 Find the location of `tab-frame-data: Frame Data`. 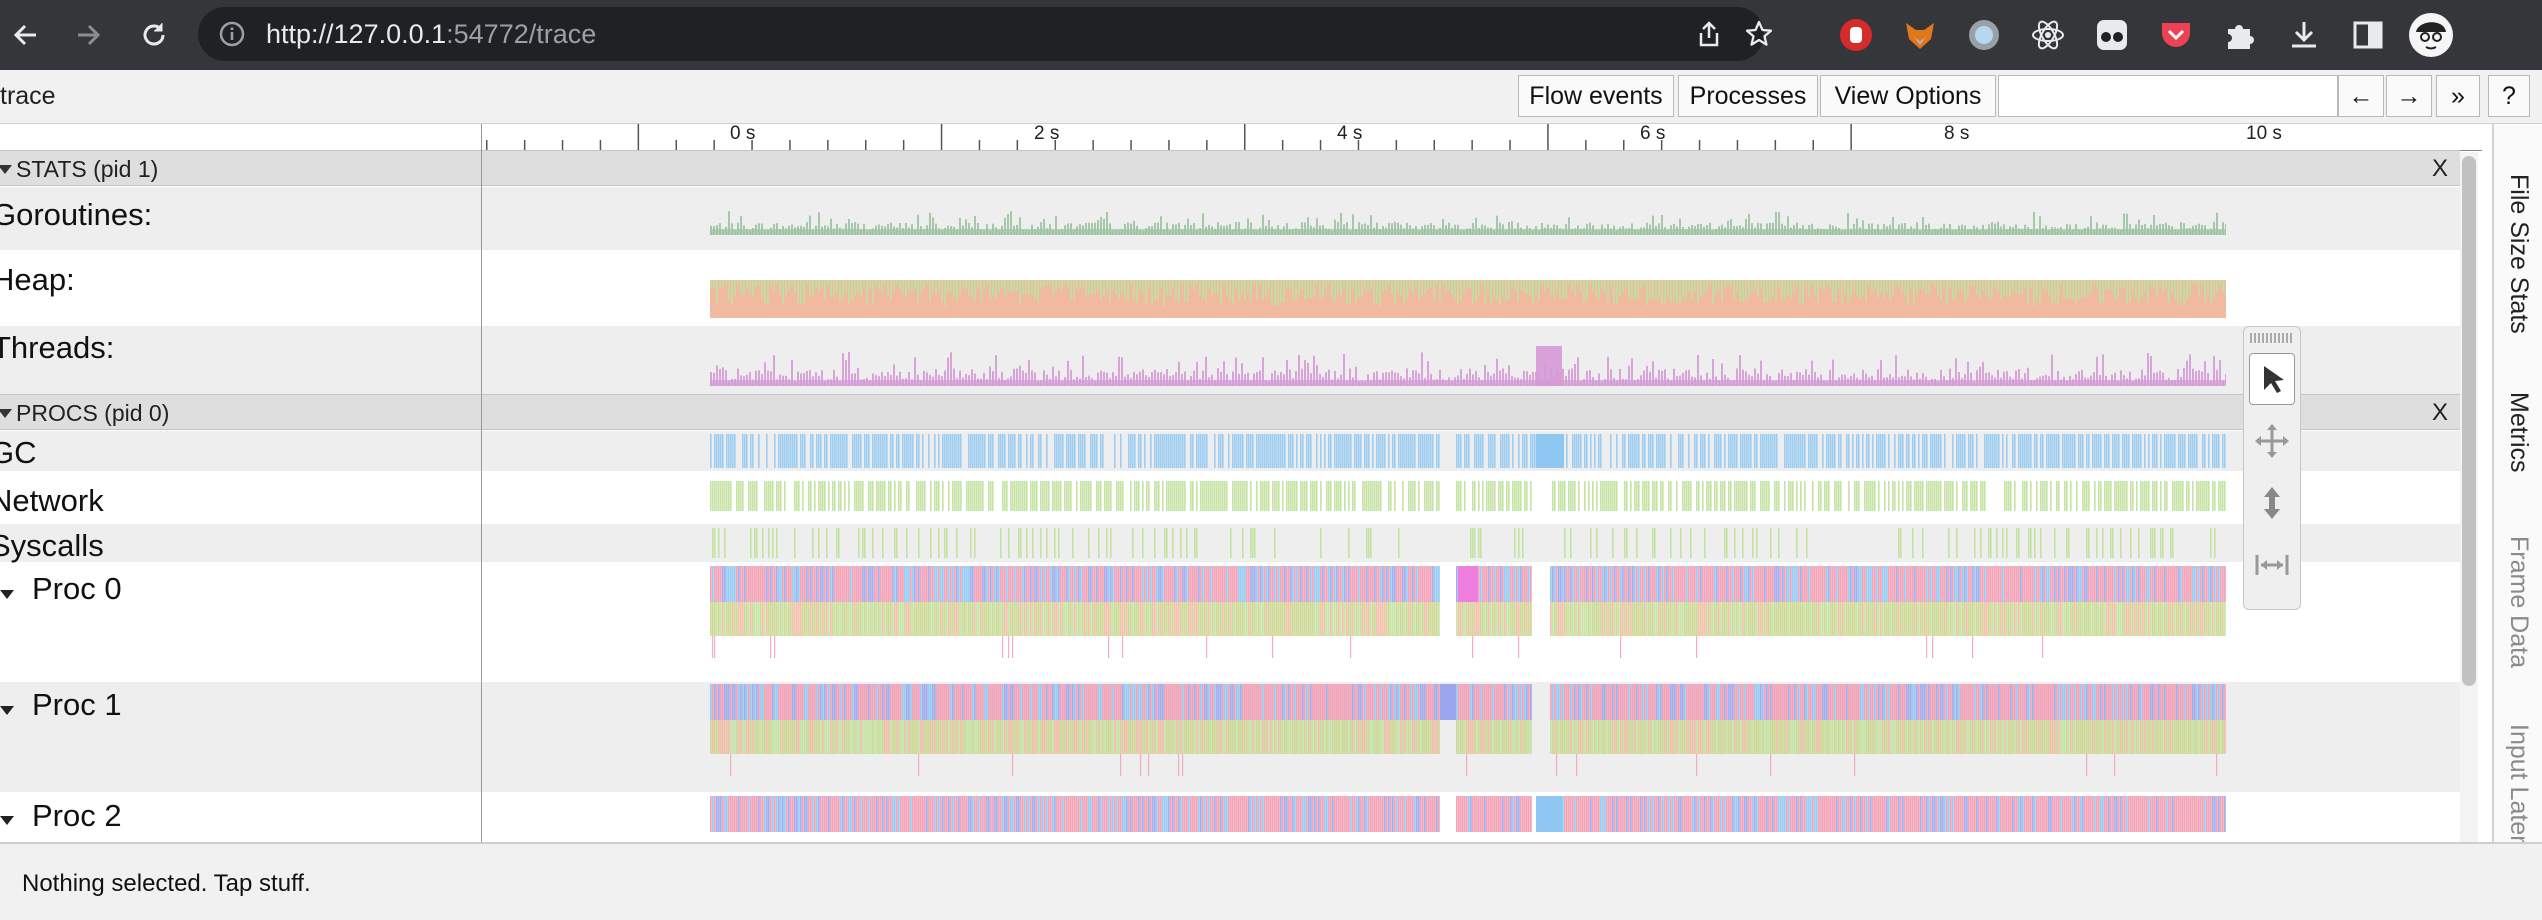

tab-frame-data: Frame Data is located at coordinates (2518, 602).